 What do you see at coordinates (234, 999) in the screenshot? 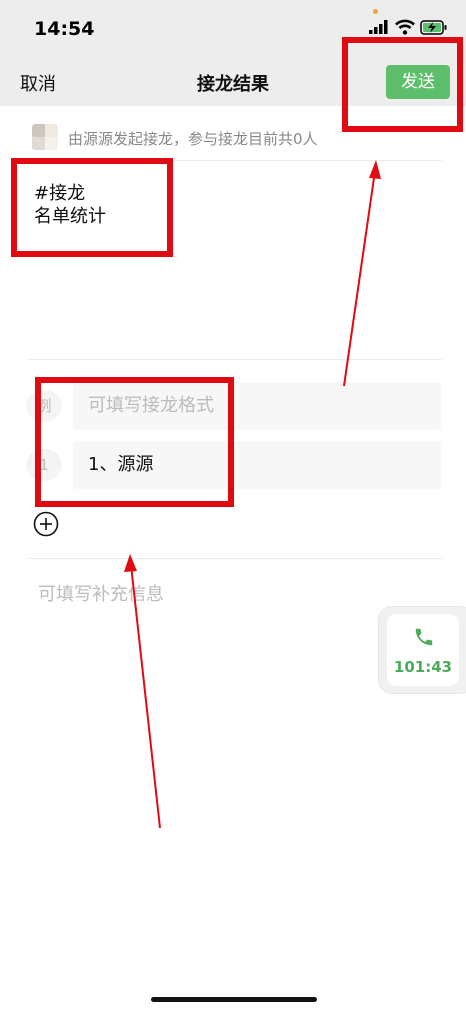
I see `home-indicator` at bounding box center [234, 999].